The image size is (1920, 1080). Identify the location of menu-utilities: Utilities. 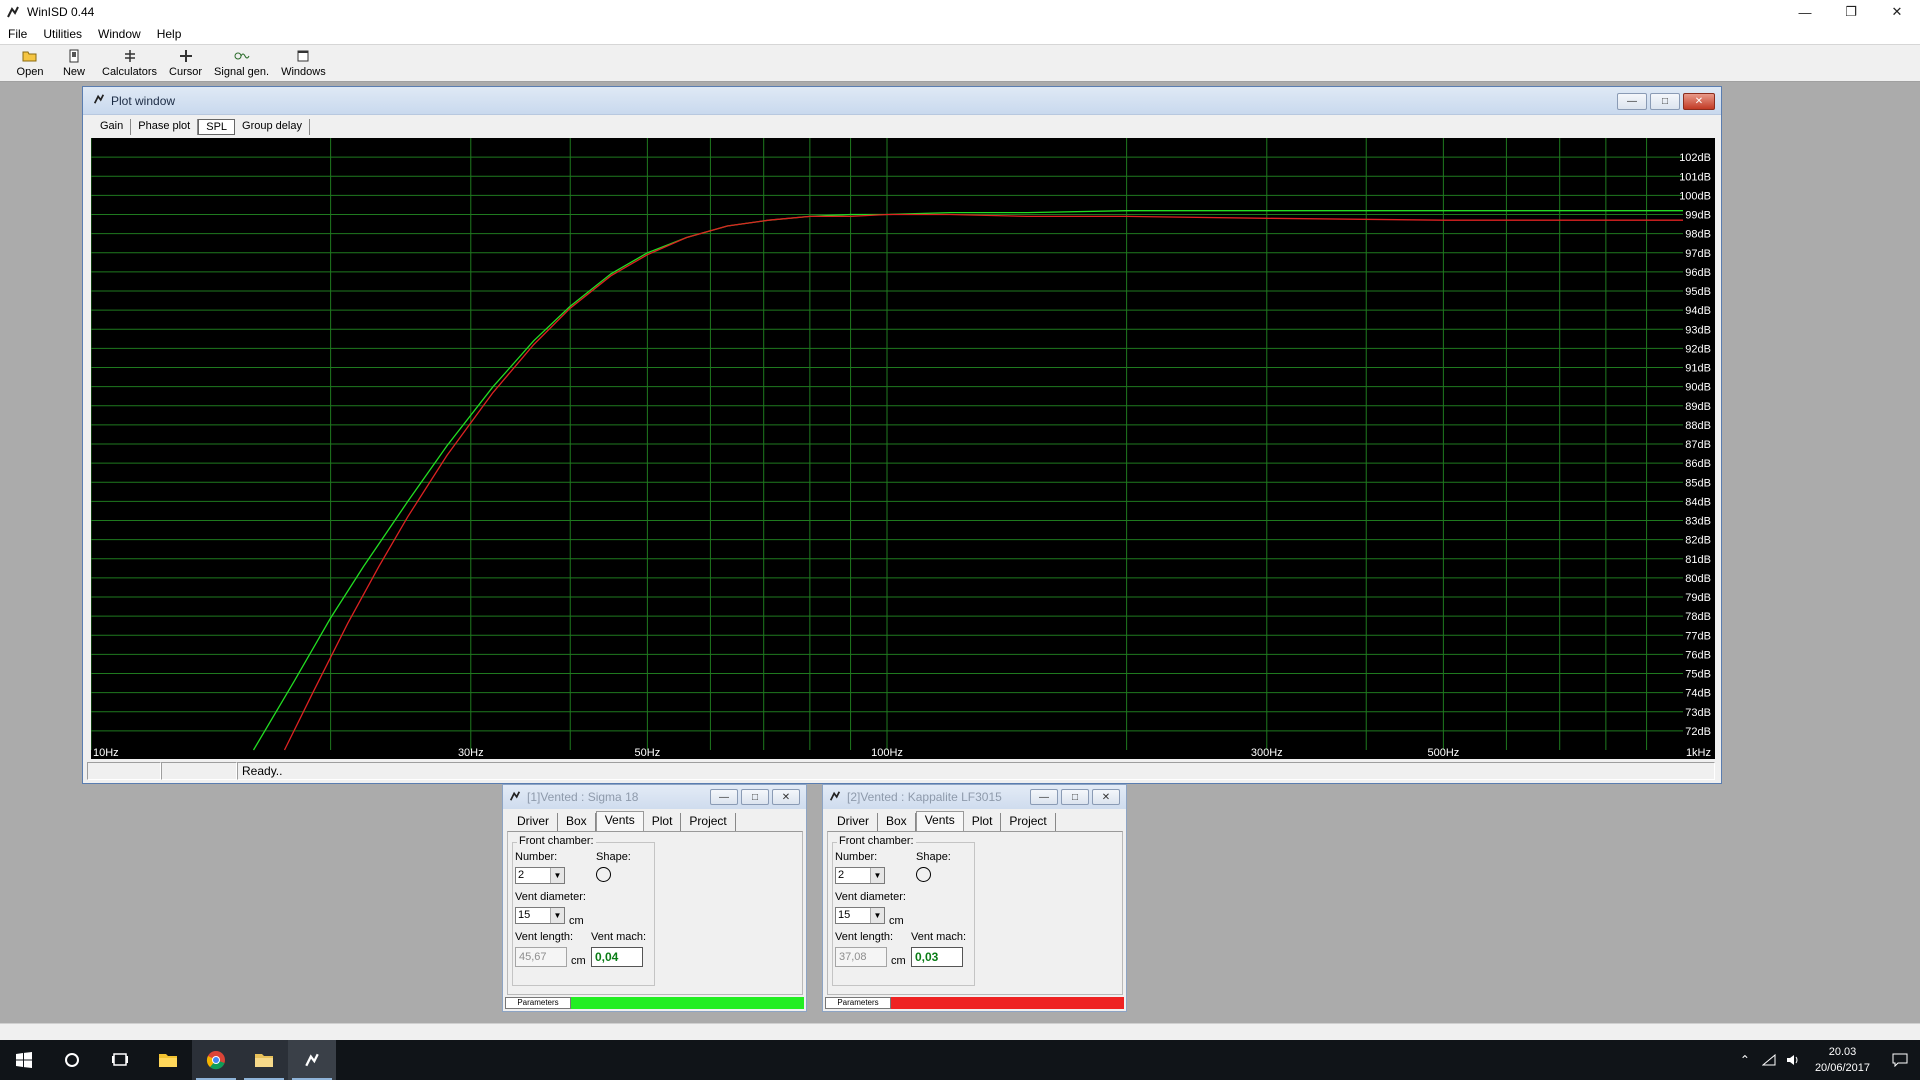
(62, 34).